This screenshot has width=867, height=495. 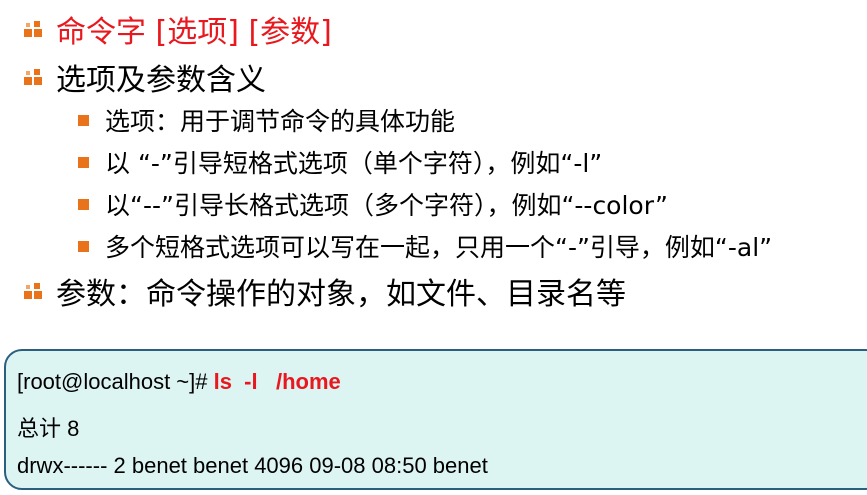 I want to click on bullet-options-meaning: 选项及参数含义, so click(x=144, y=77).